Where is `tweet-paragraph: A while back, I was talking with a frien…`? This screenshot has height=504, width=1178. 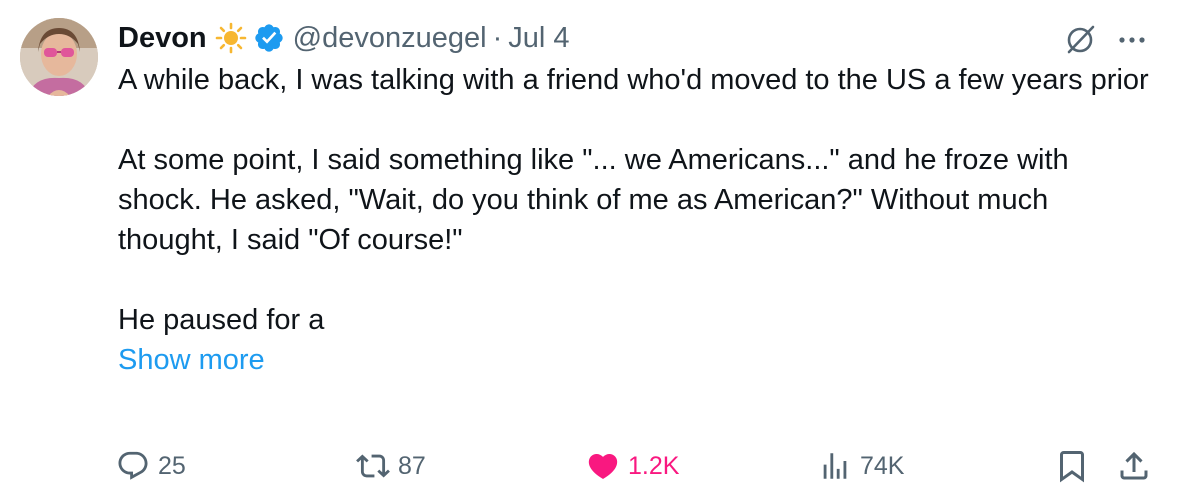 tweet-paragraph: A while back, I was talking with a frien… is located at coordinates (633, 80).